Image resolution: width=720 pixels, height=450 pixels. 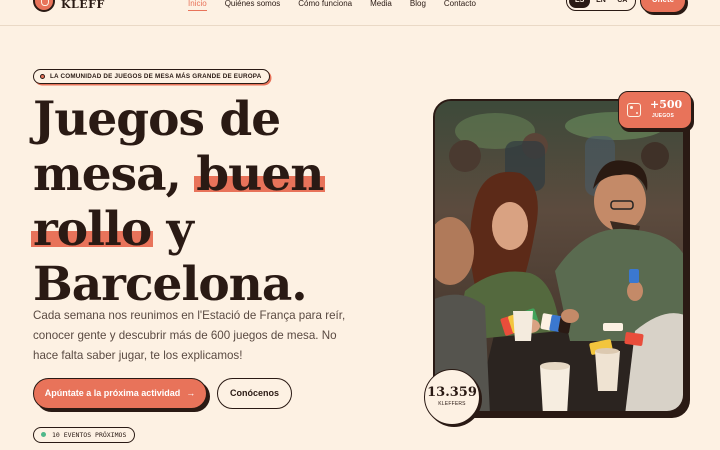 What do you see at coordinates (663, 116) in the screenshot?
I see `games-label: JUEGOS` at bounding box center [663, 116].